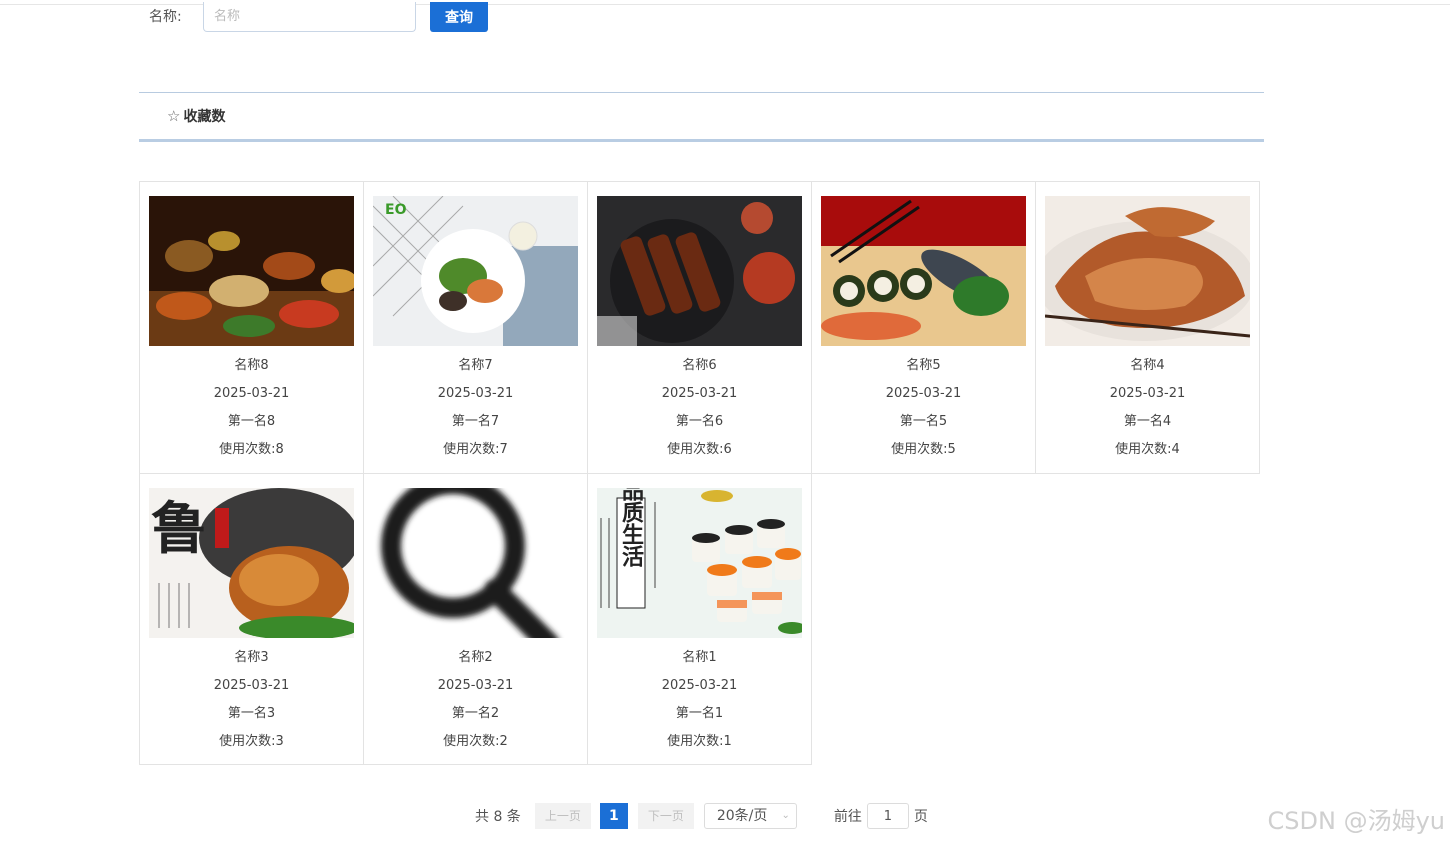 The height and width of the screenshot is (844, 1450). What do you see at coordinates (475, 271) in the screenshot?
I see `card-image: EO` at bounding box center [475, 271].